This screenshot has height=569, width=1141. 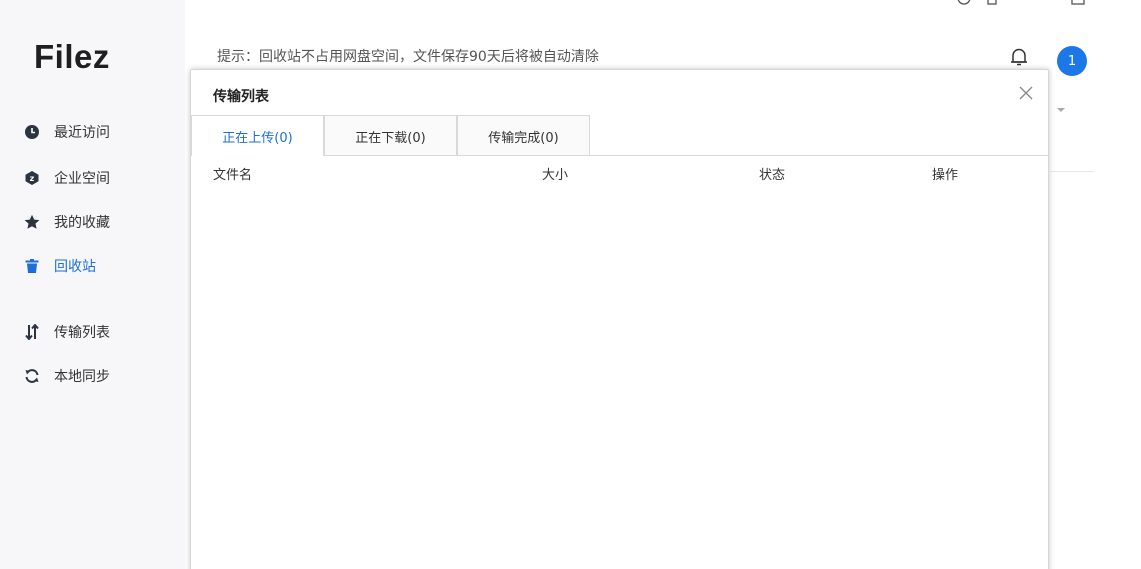 I want to click on sidebar-item-enterprise: z 企业空间, so click(x=67, y=178).